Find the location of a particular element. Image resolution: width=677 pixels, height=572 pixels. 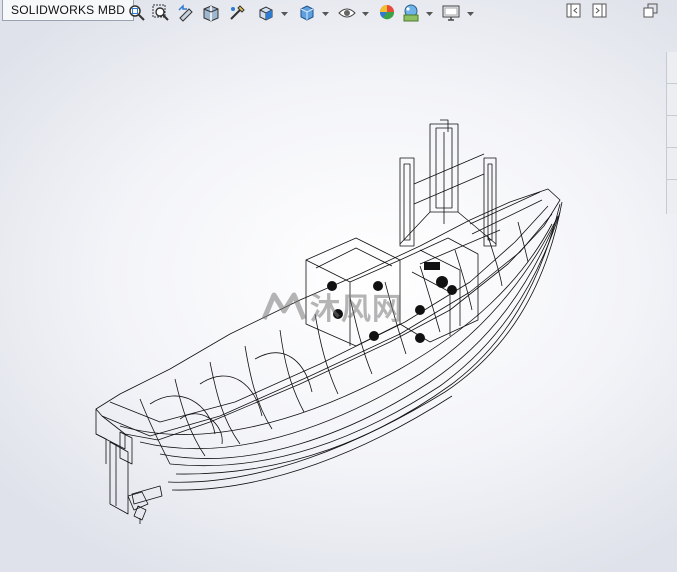

restore-window-button is located at coordinates (651, 13).